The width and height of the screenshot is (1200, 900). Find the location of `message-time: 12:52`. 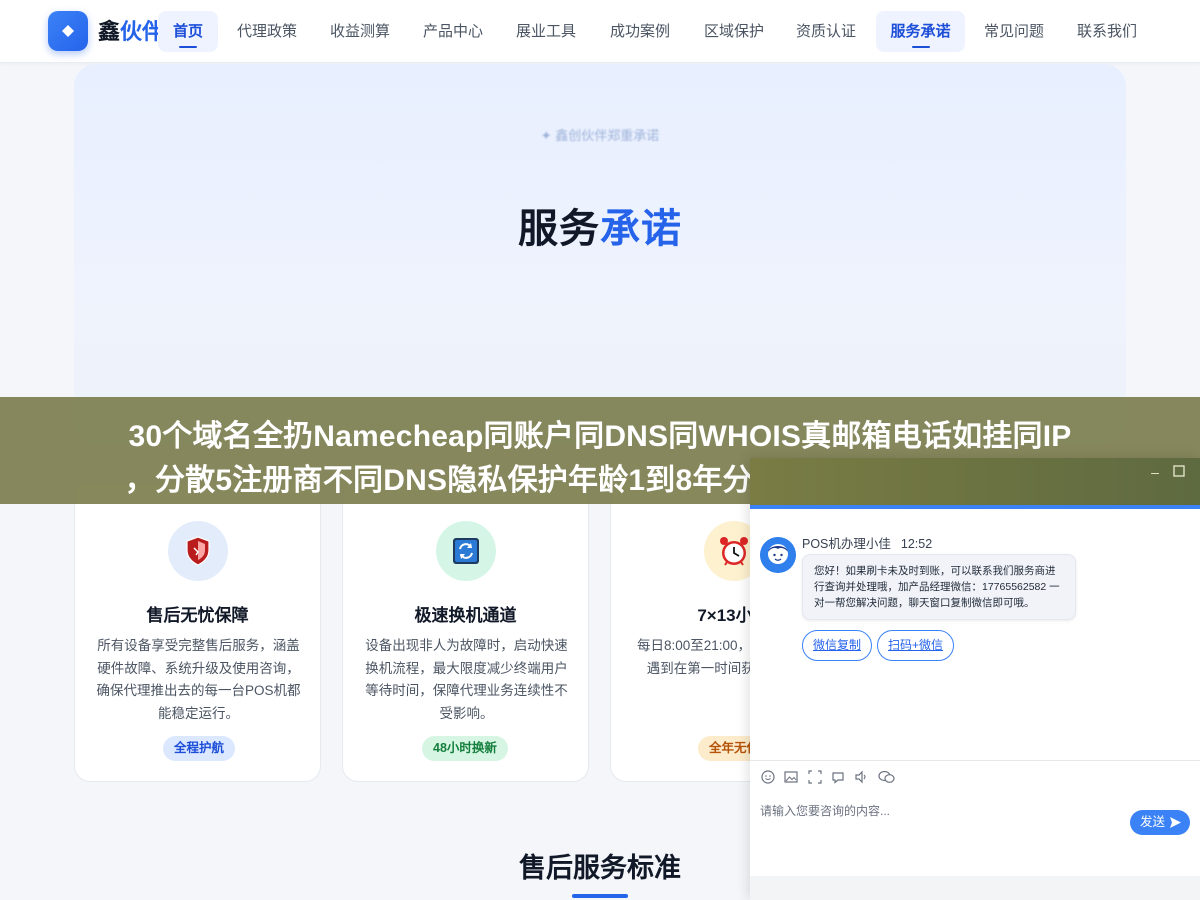

message-time: 12:52 is located at coordinates (916, 544).